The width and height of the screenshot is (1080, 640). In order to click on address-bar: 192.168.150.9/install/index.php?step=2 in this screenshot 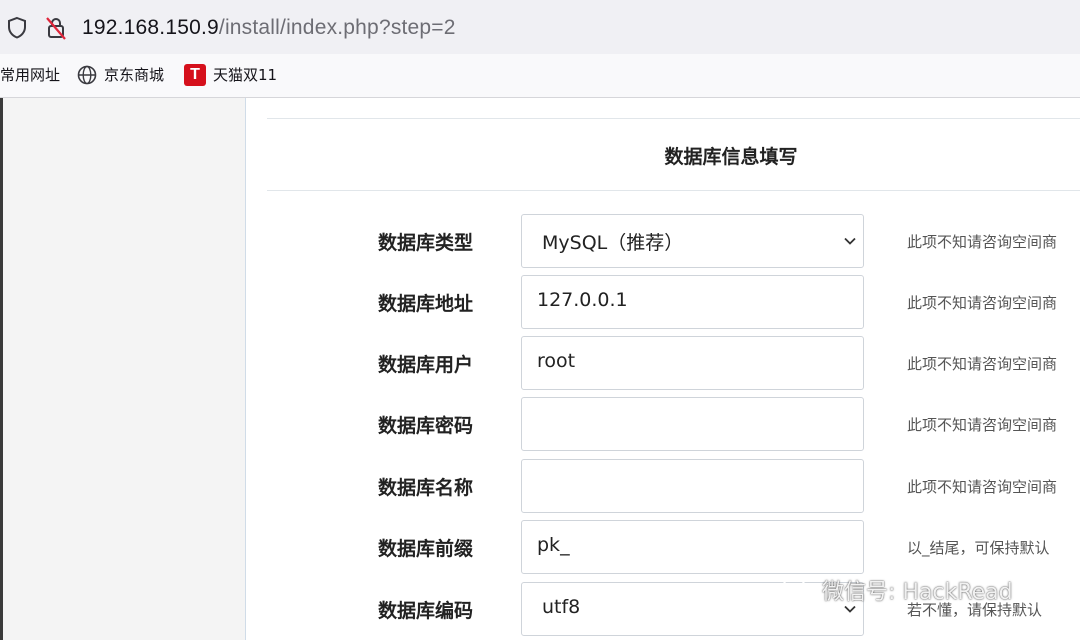, I will do `click(540, 27)`.